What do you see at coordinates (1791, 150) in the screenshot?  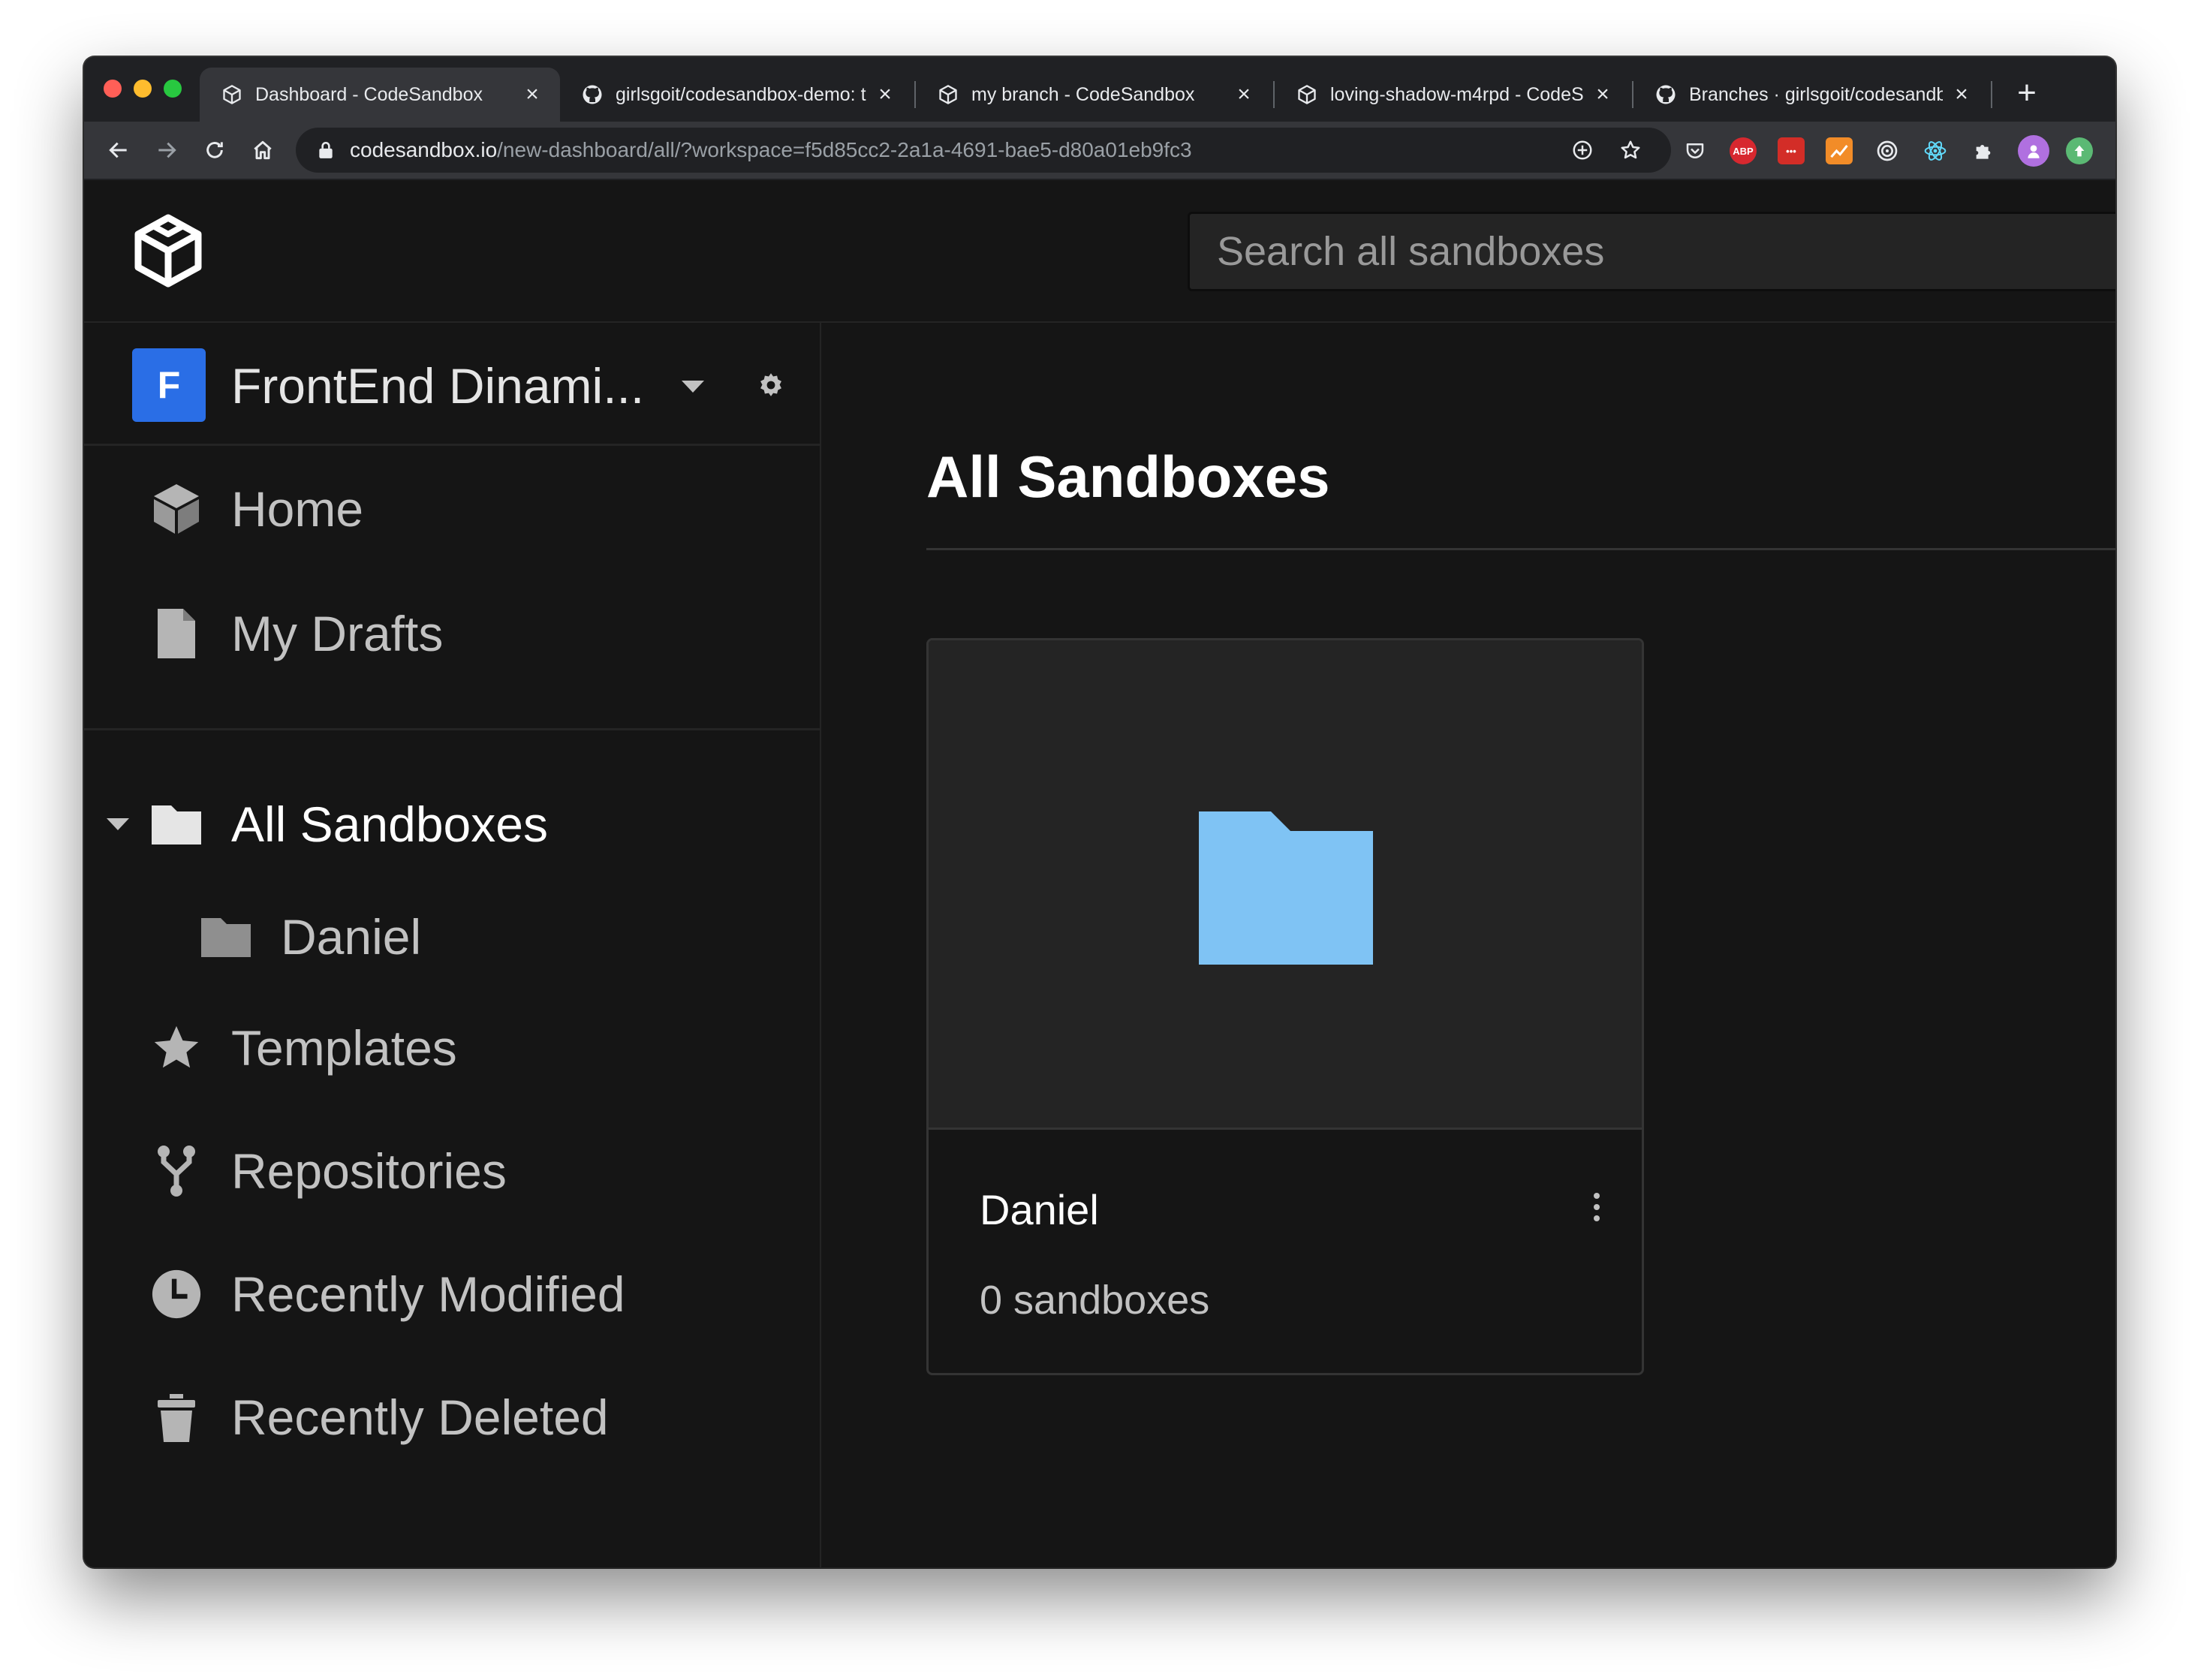 I see `lastpass-icon: •••` at bounding box center [1791, 150].